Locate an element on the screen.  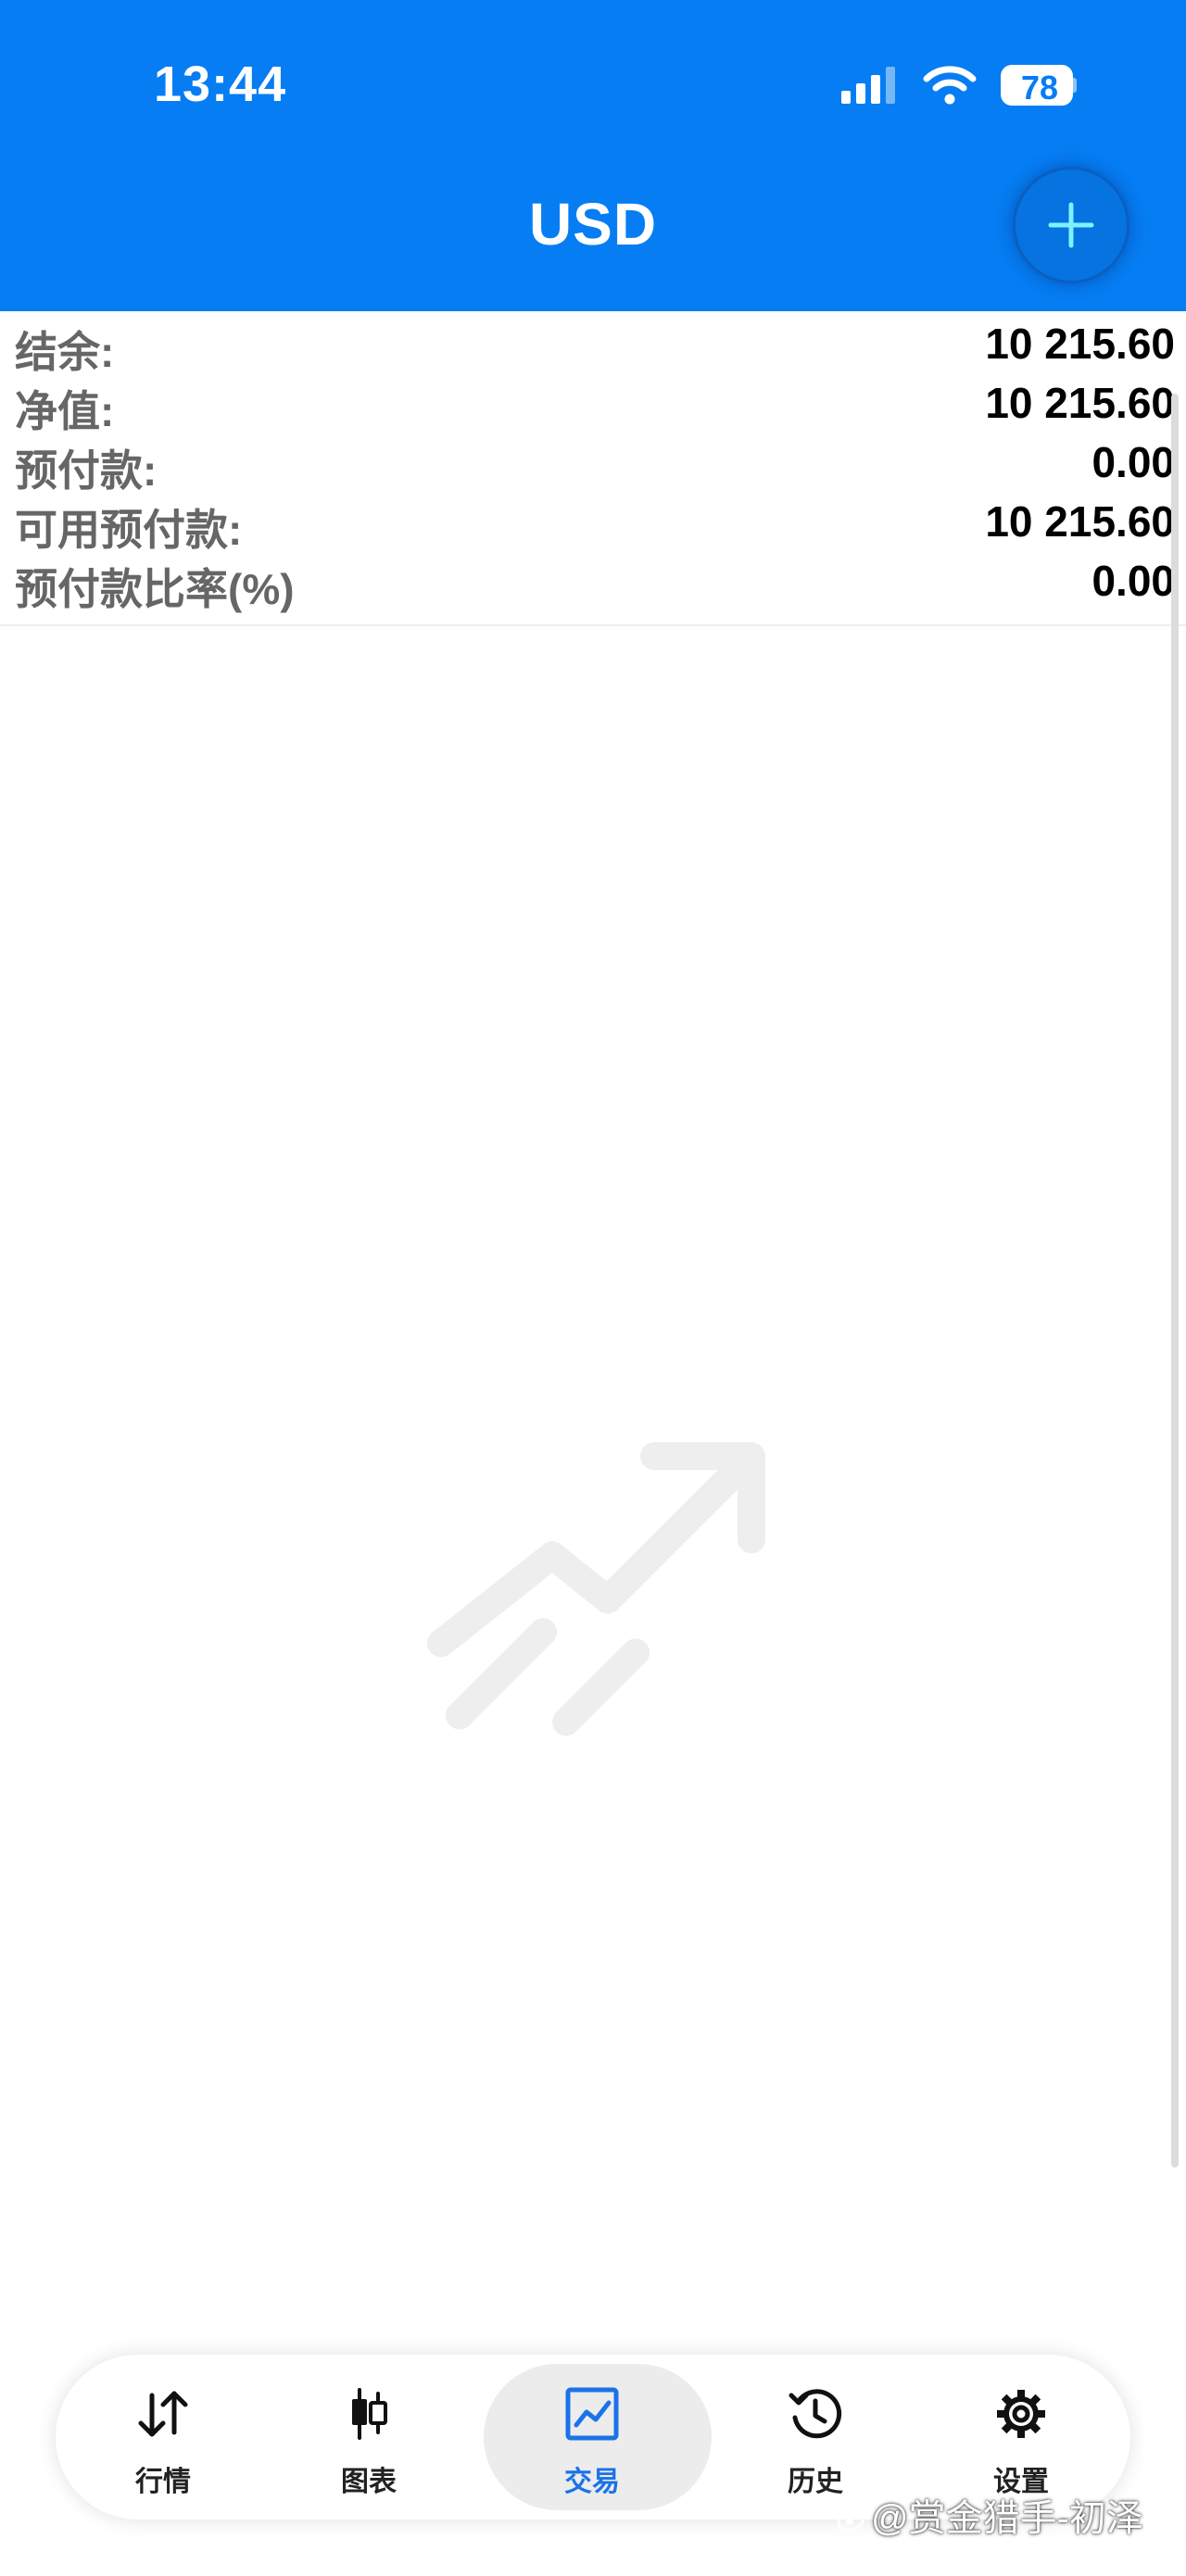
summary-row-margin-level: 预付款比率(%) 0.00 is located at coordinates (593, 582).